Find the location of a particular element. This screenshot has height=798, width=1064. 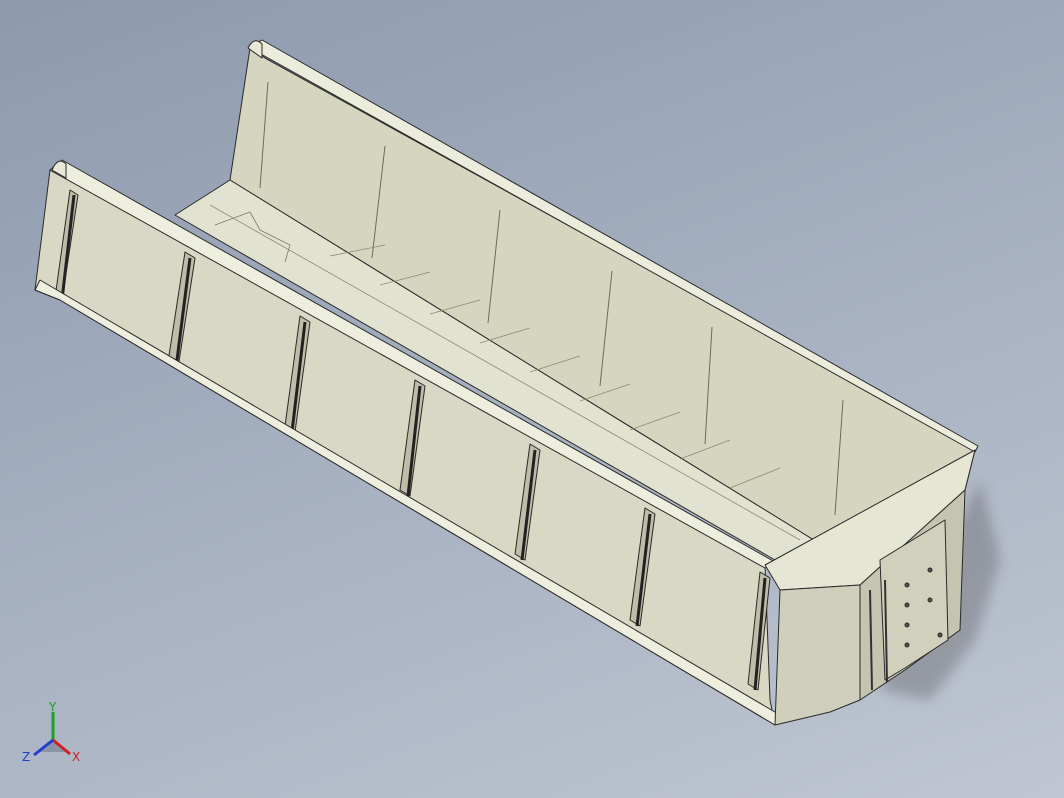

tail-end-plate is located at coordinates (817, 655).